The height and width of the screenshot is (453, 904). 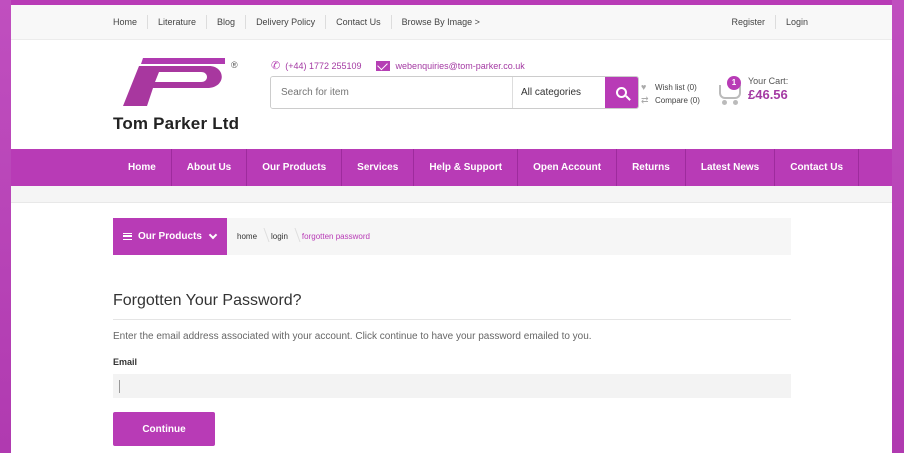 What do you see at coordinates (568, 167) in the screenshot?
I see `nav-open-account: Open Account` at bounding box center [568, 167].